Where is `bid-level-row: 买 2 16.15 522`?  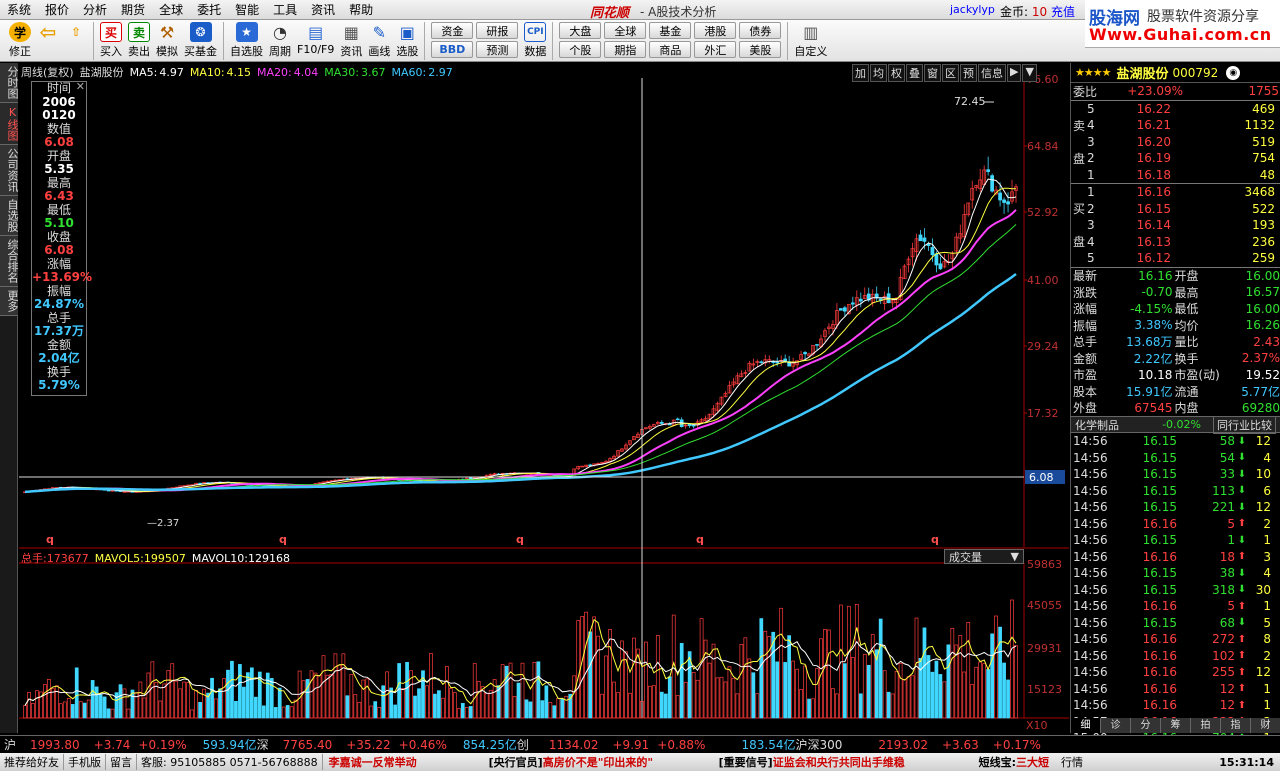 bid-level-row: 买 2 16.15 522 is located at coordinates (1175, 209).